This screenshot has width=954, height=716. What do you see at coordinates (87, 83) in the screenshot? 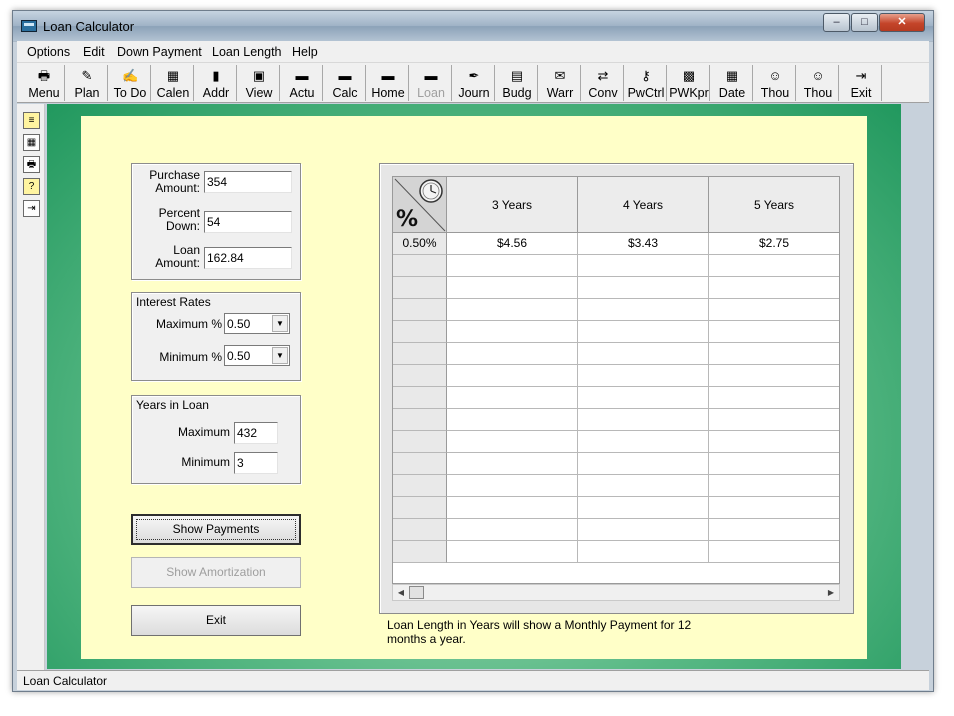
I see `toolbar-button-plan: ✎ Plan` at bounding box center [87, 83].